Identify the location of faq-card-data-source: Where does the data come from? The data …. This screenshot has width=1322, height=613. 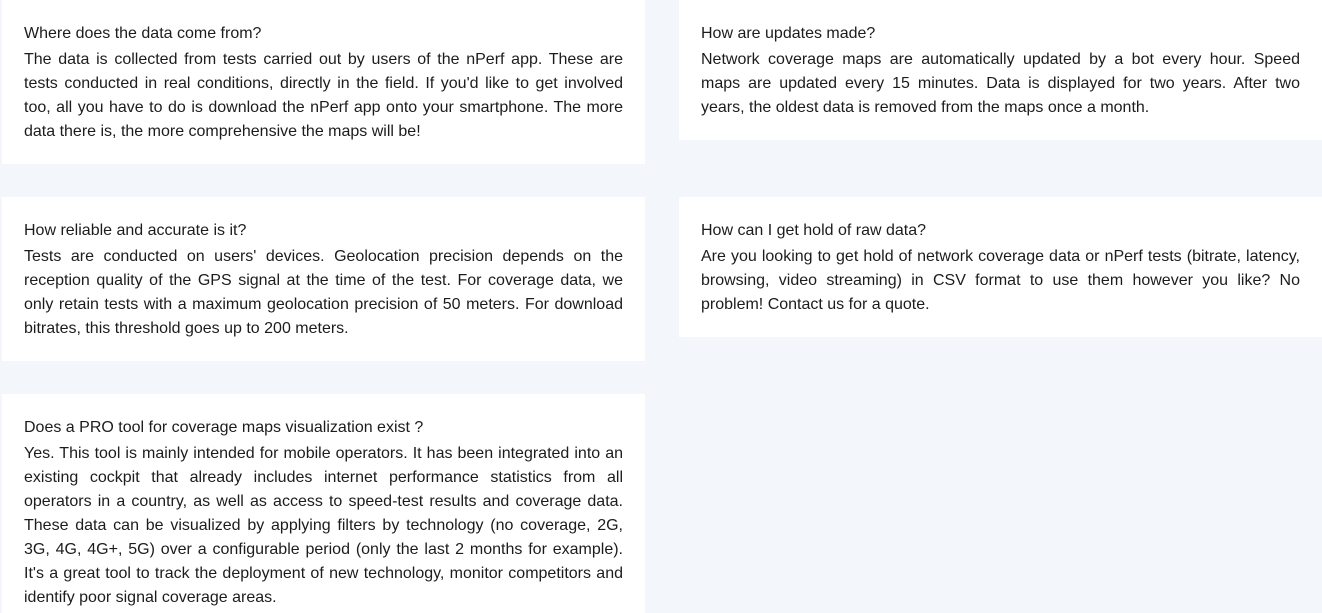
(323, 82).